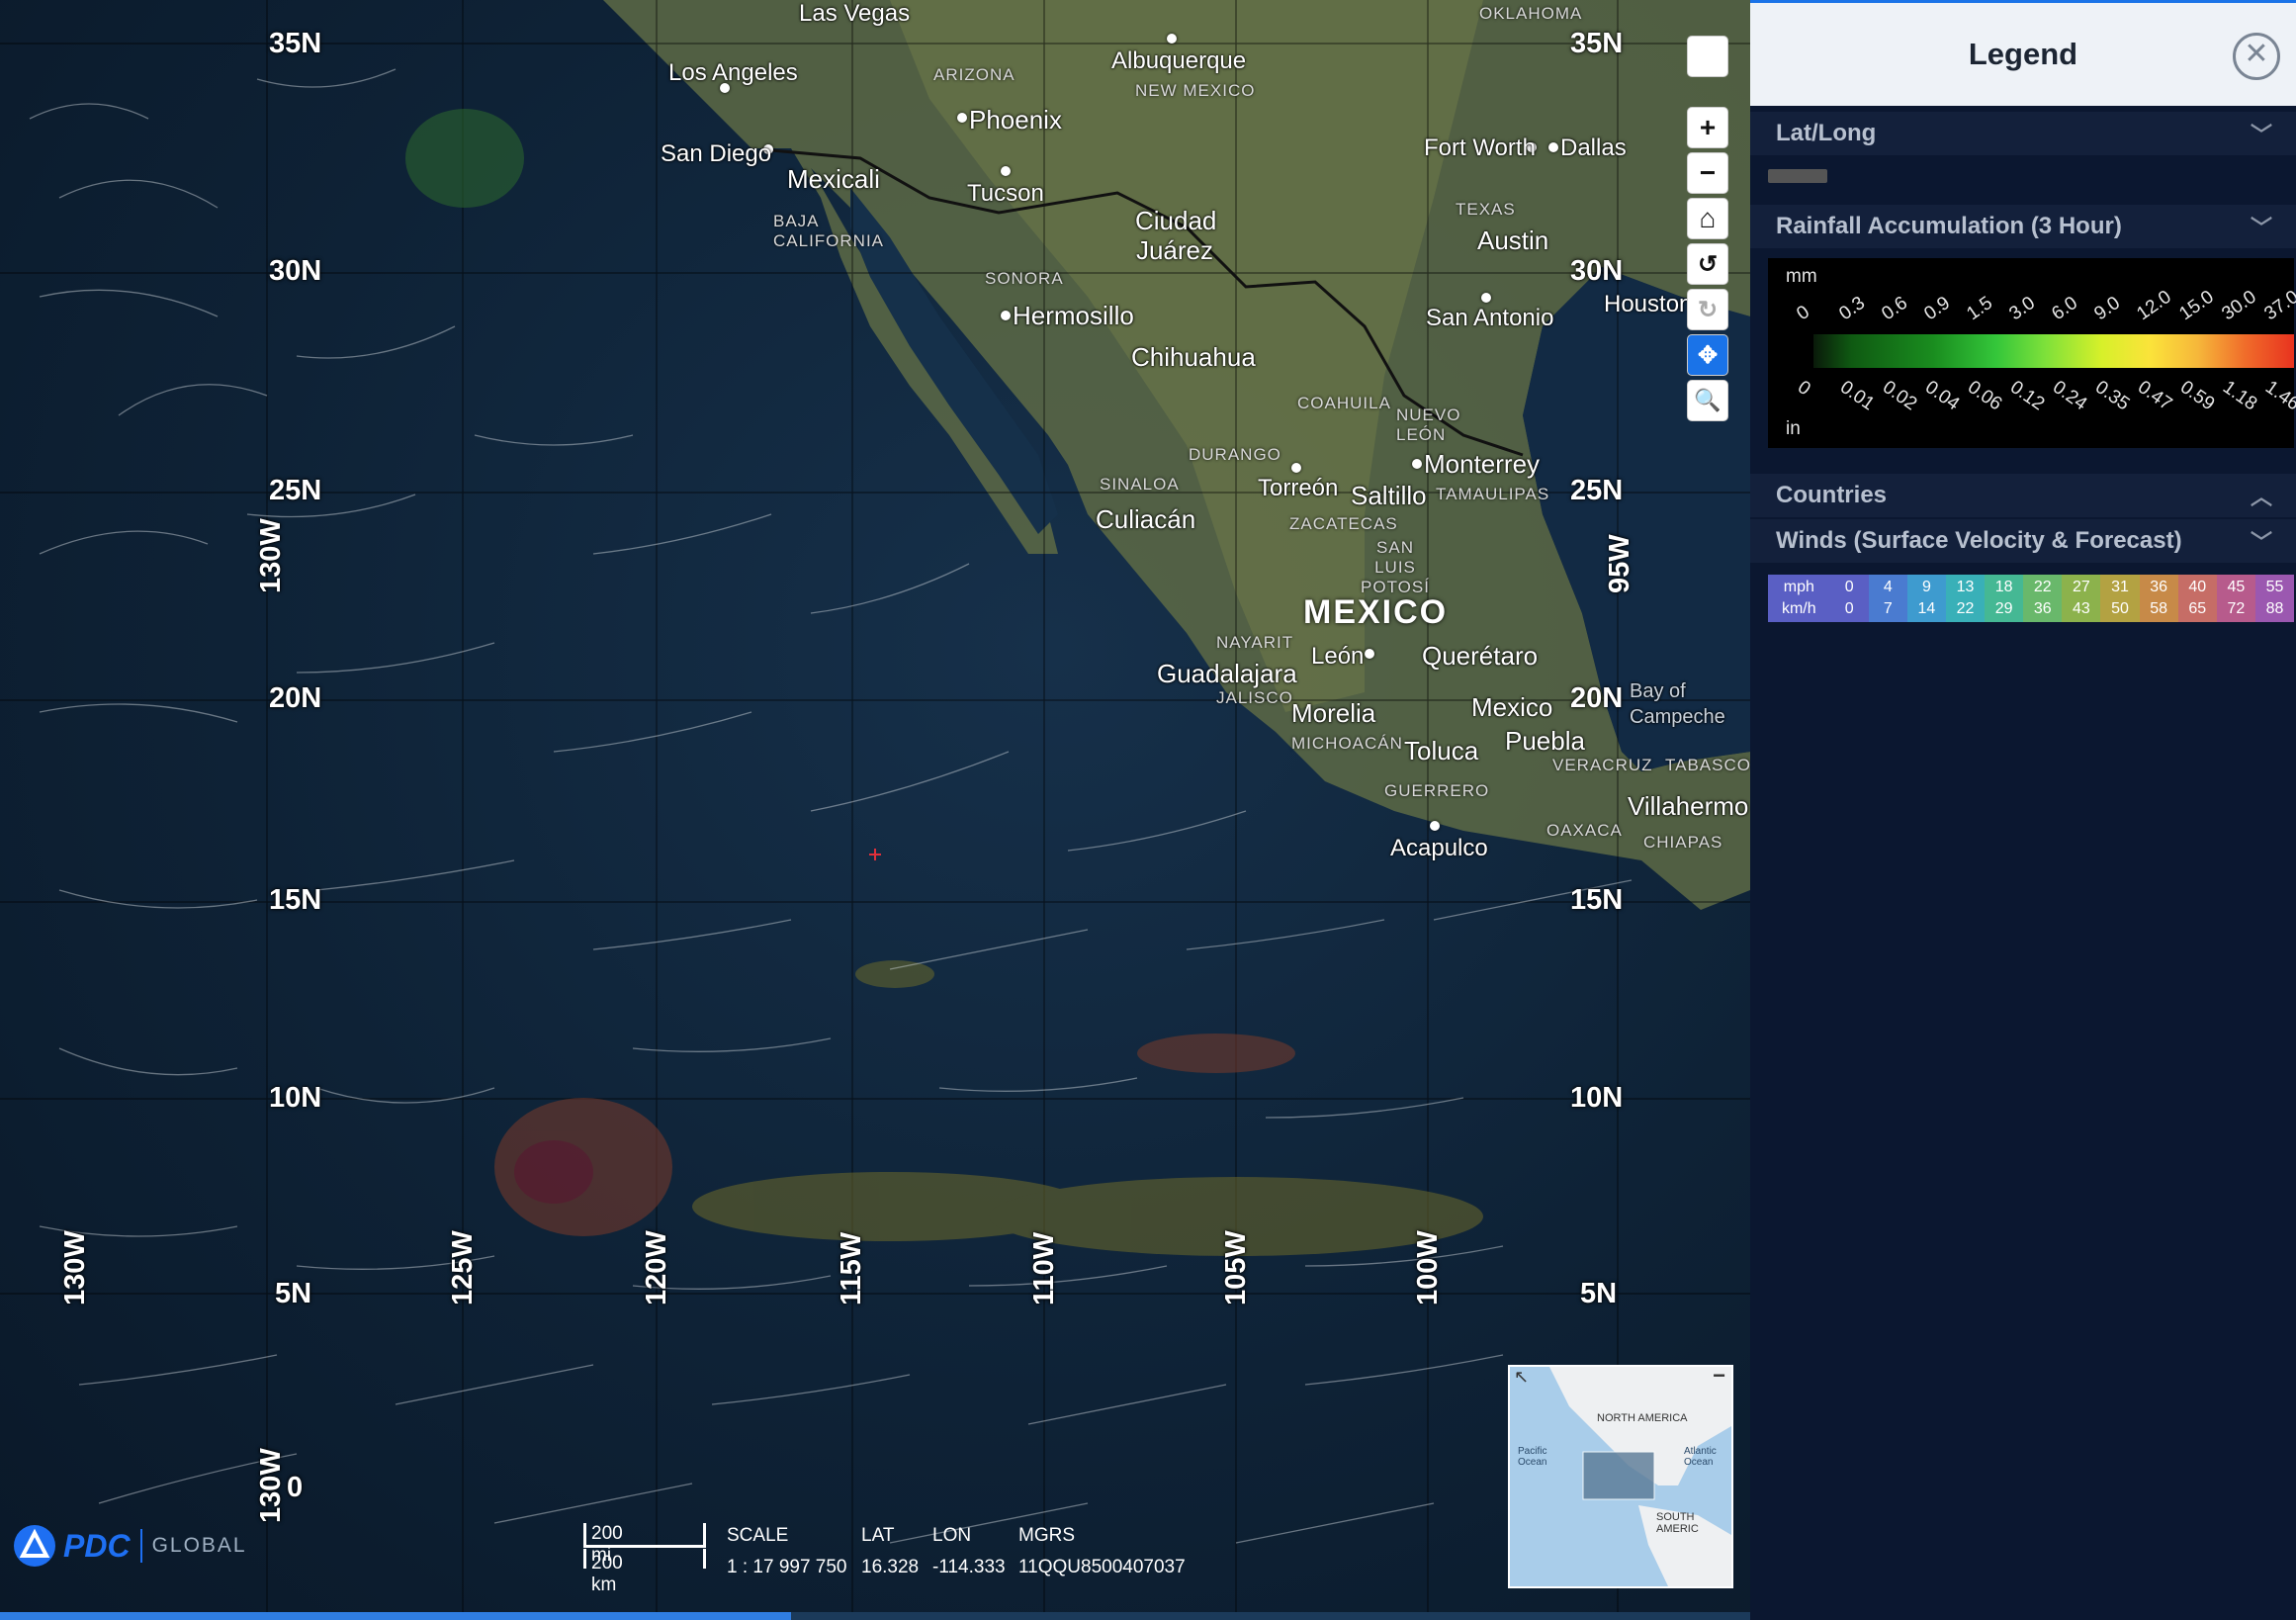 This screenshot has height=1620, width=2296. Describe the element at coordinates (295, 1487) in the screenshot. I see `lat-label: 0` at that location.